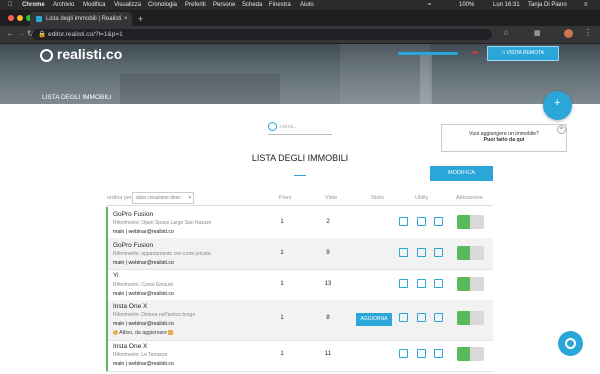  Describe the element at coordinates (429, 5) in the screenshot. I see `wifi-icon: ≈` at that location.